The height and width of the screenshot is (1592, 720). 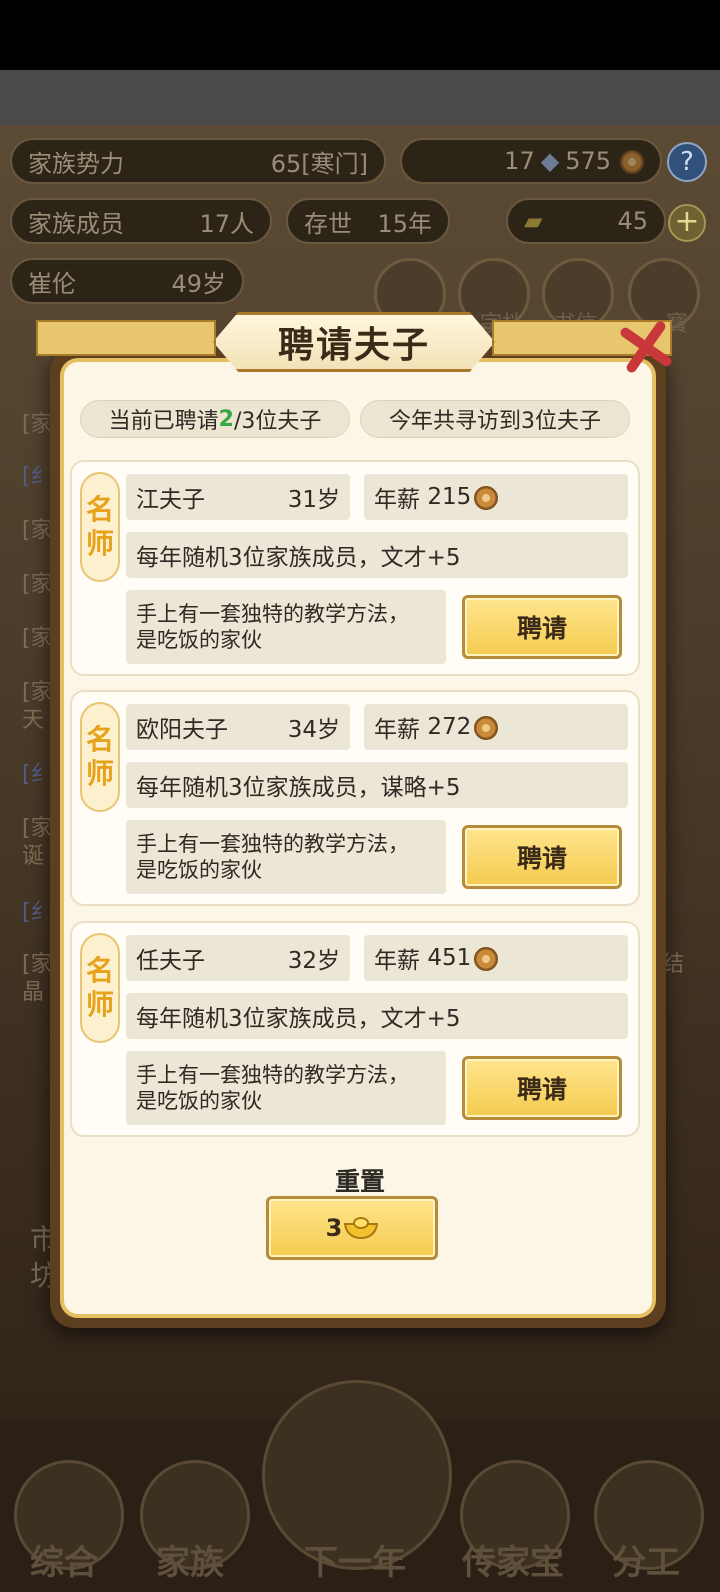 I want to click on teacher-age: 32岁, so click(x=313, y=961).